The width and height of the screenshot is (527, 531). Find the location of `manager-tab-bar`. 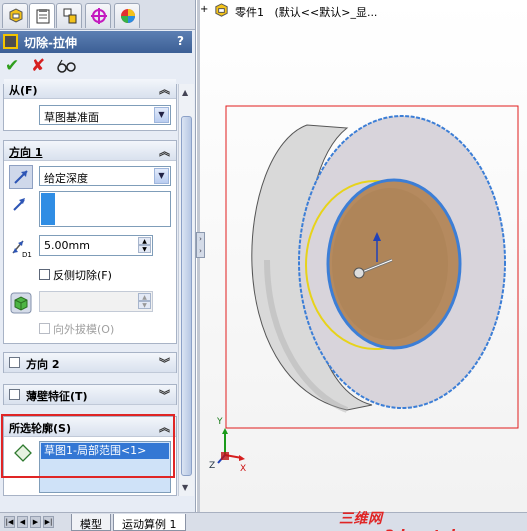

manager-tab-bar is located at coordinates (97, 15).